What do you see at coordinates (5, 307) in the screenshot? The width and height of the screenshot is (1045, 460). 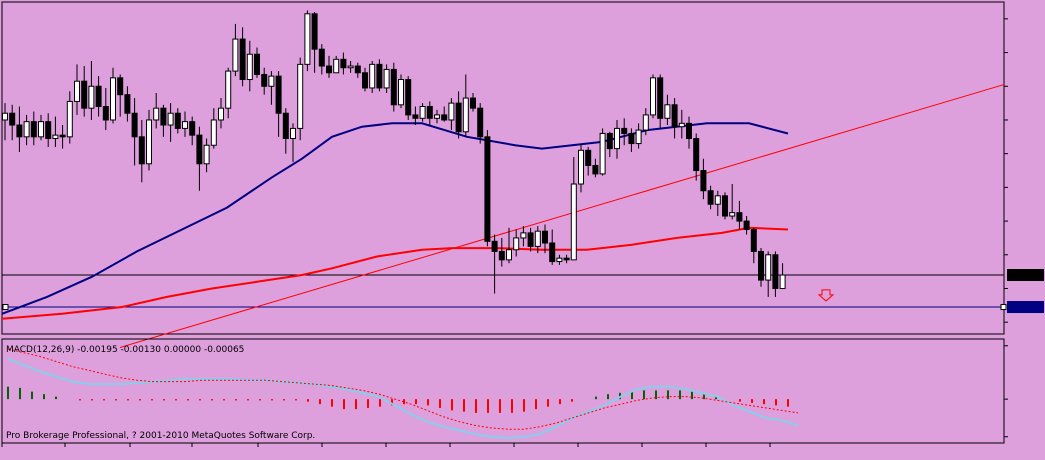 I see `level-handle-left` at bounding box center [5, 307].